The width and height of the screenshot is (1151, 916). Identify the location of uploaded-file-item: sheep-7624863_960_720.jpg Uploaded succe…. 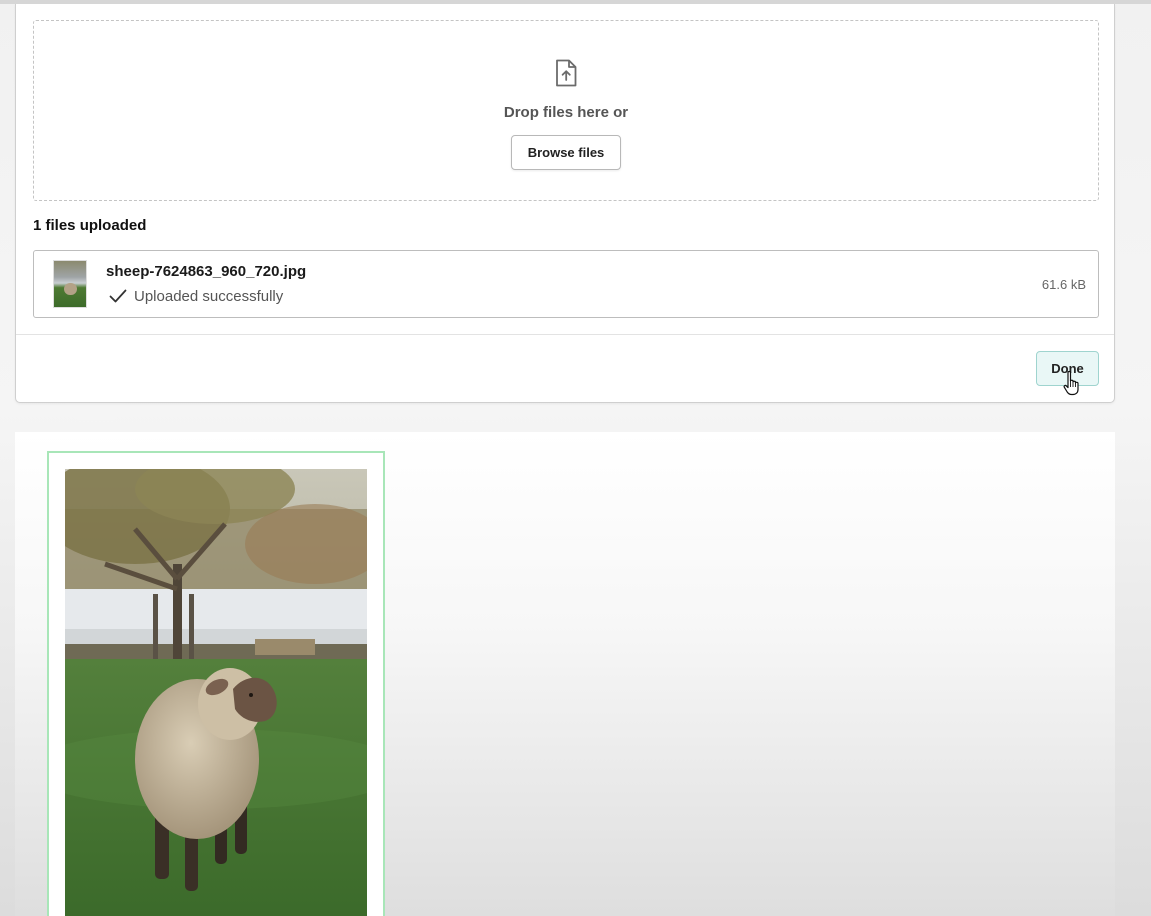
(566, 284).